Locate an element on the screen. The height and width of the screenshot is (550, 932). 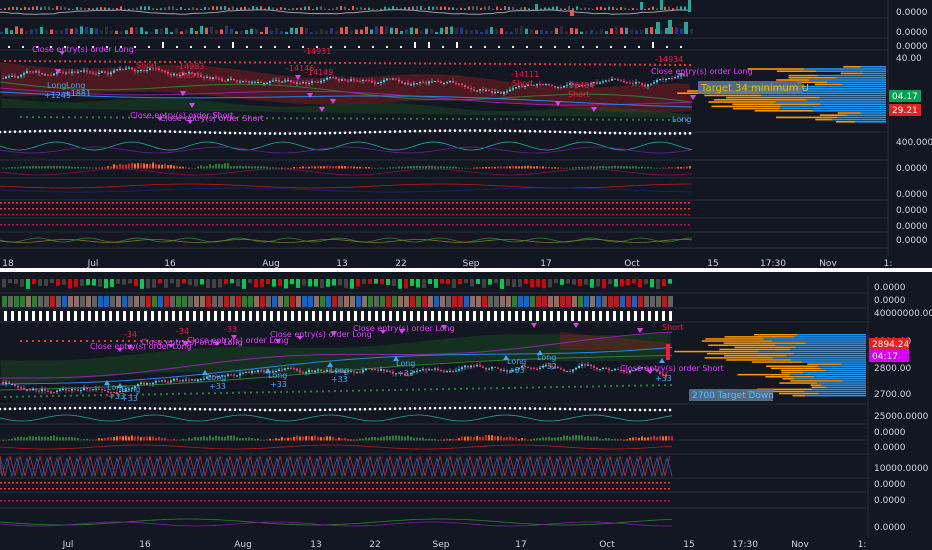
top-annotation: Short is located at coordinates (522, 83).